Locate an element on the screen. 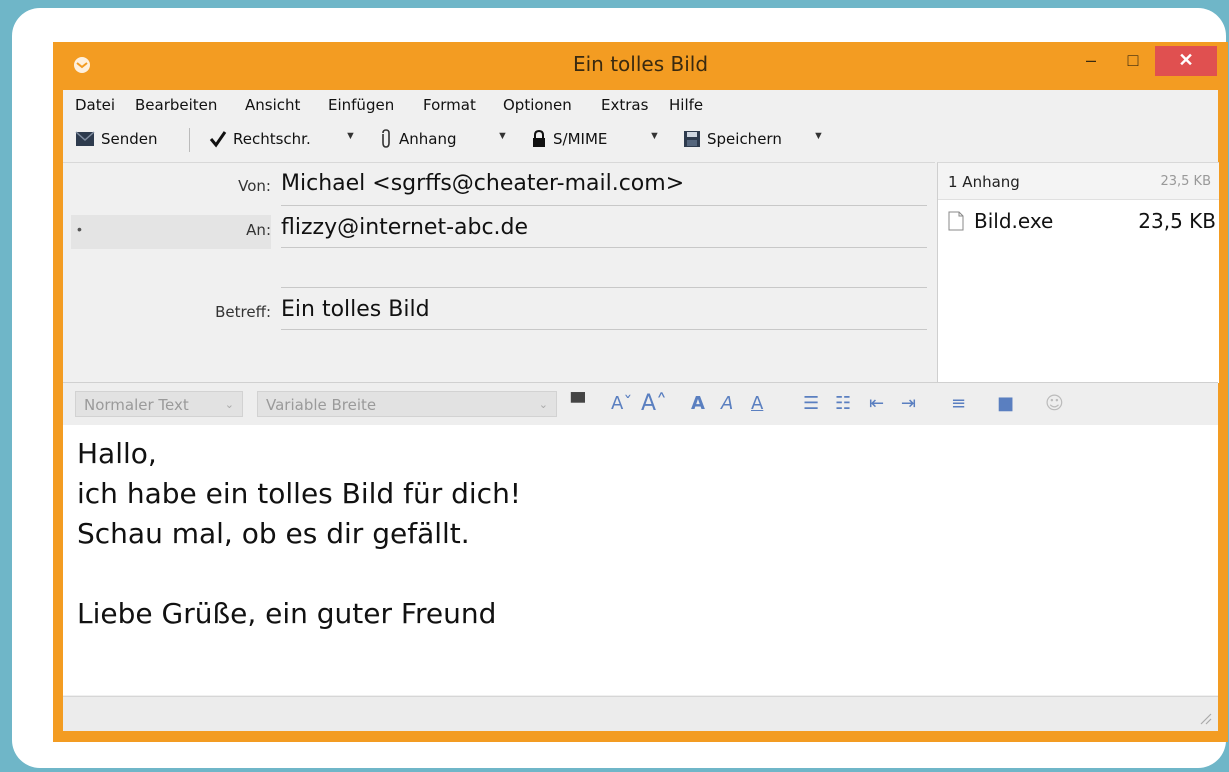 This screenshot has width=1229, height=772. floppy-disk-icon is located at coordinates (692, 139).